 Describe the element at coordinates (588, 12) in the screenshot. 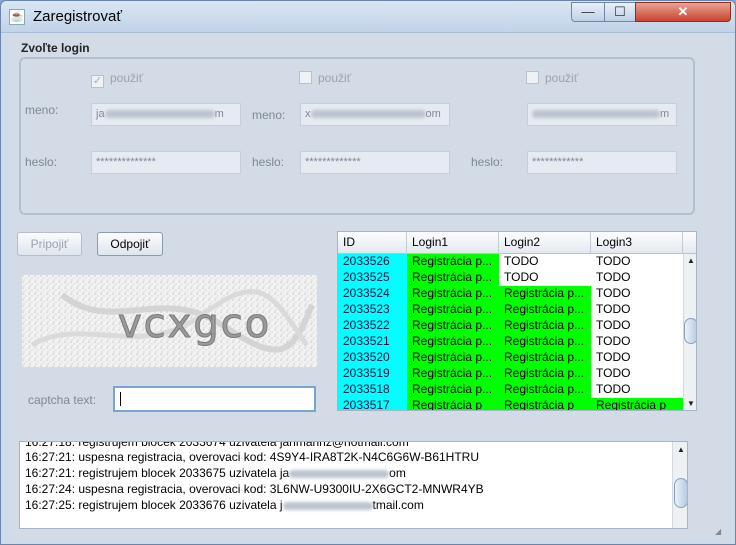

I see `minimize-button: —` at that location.